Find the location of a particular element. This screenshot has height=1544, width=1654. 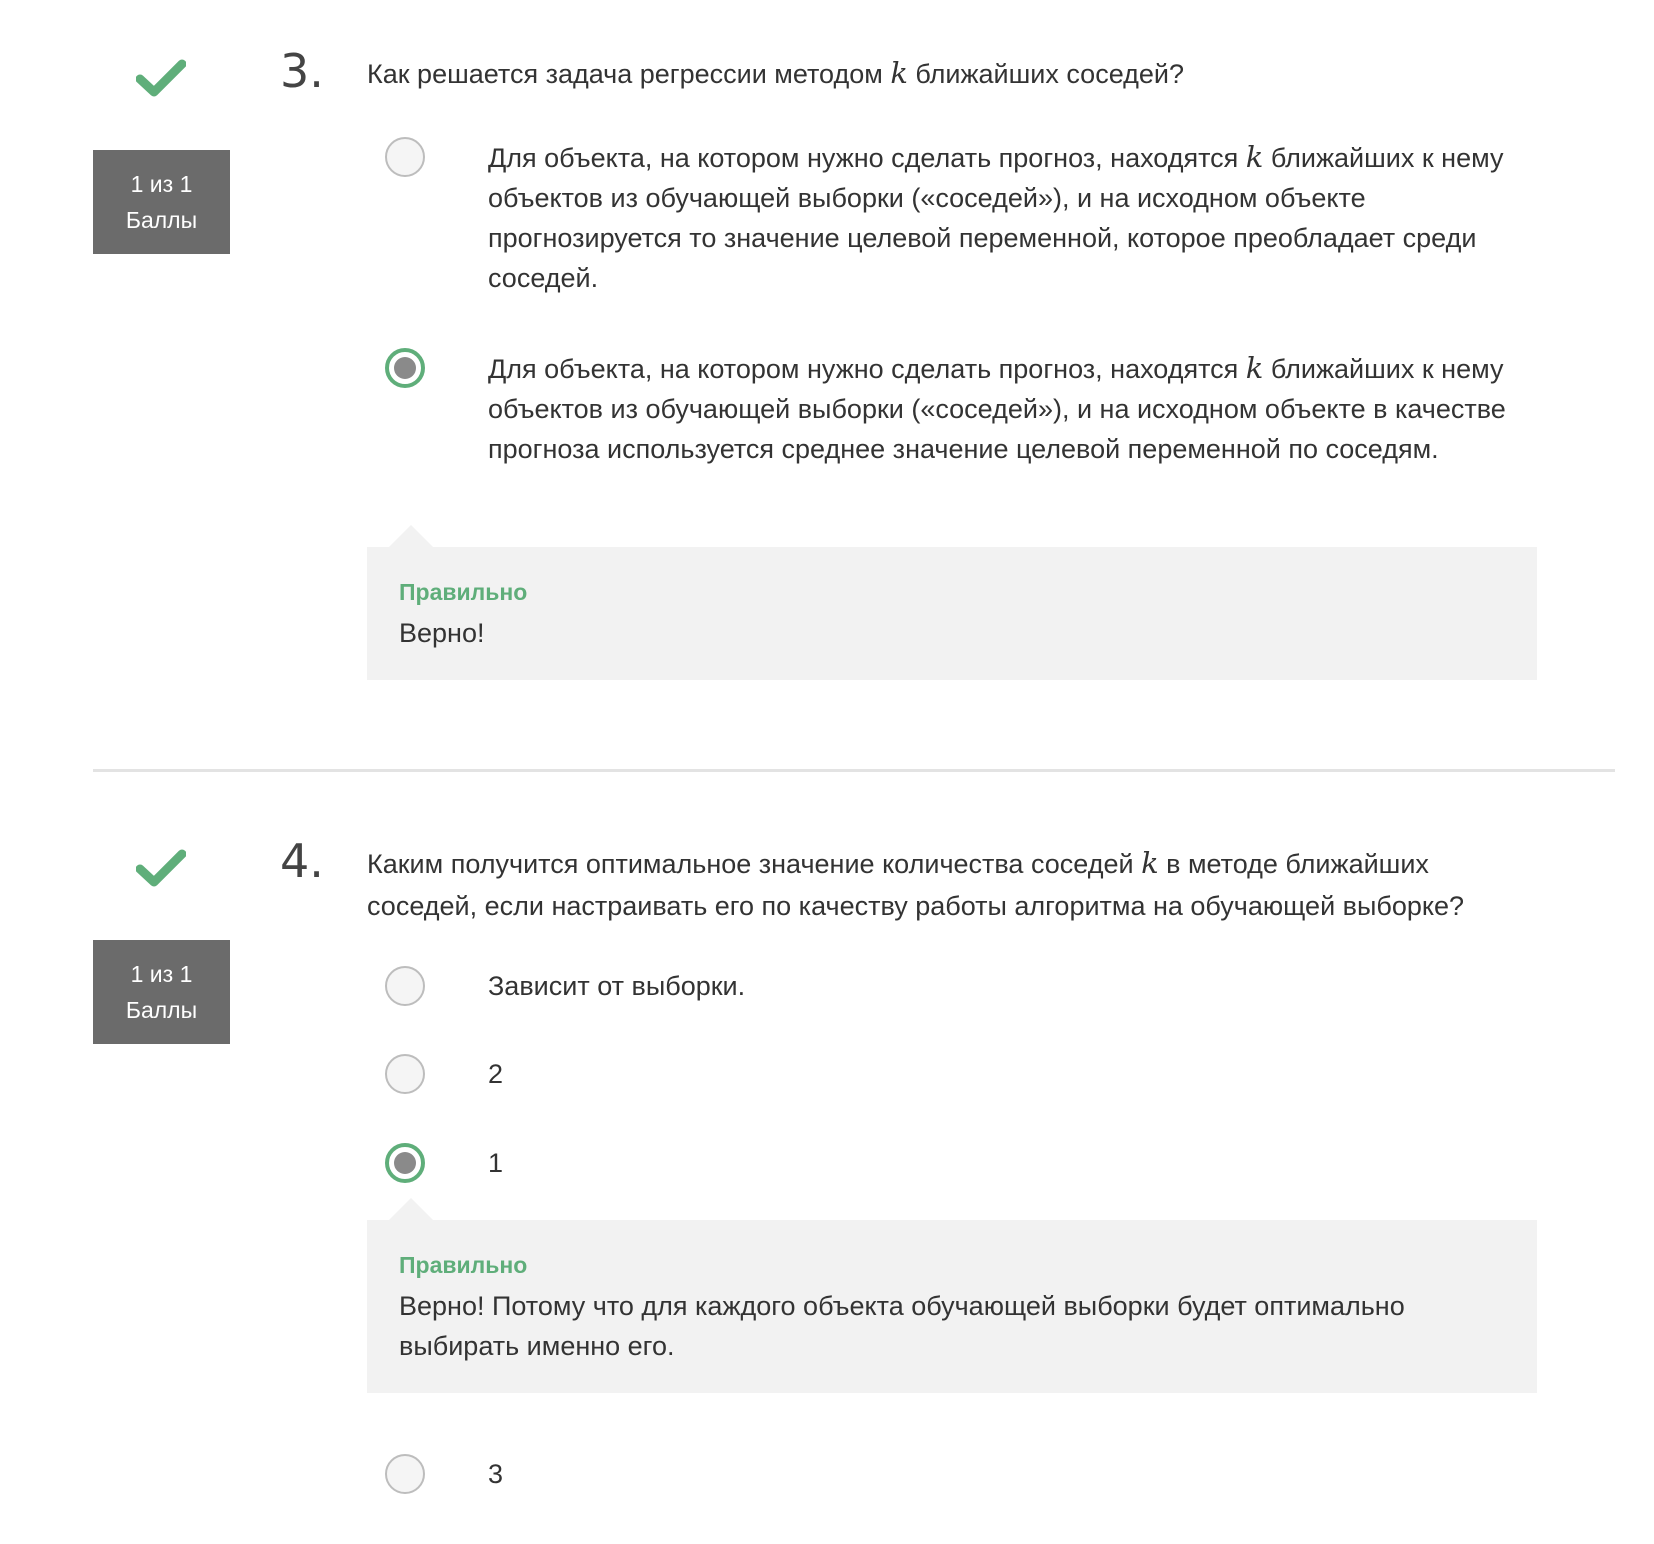

score-badge: 1 из 1 Баллы is located at coordinates (161, 992).